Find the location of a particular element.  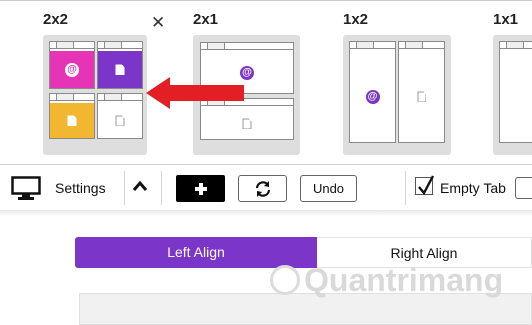

refresh-button is located at coordinates (262, 188).